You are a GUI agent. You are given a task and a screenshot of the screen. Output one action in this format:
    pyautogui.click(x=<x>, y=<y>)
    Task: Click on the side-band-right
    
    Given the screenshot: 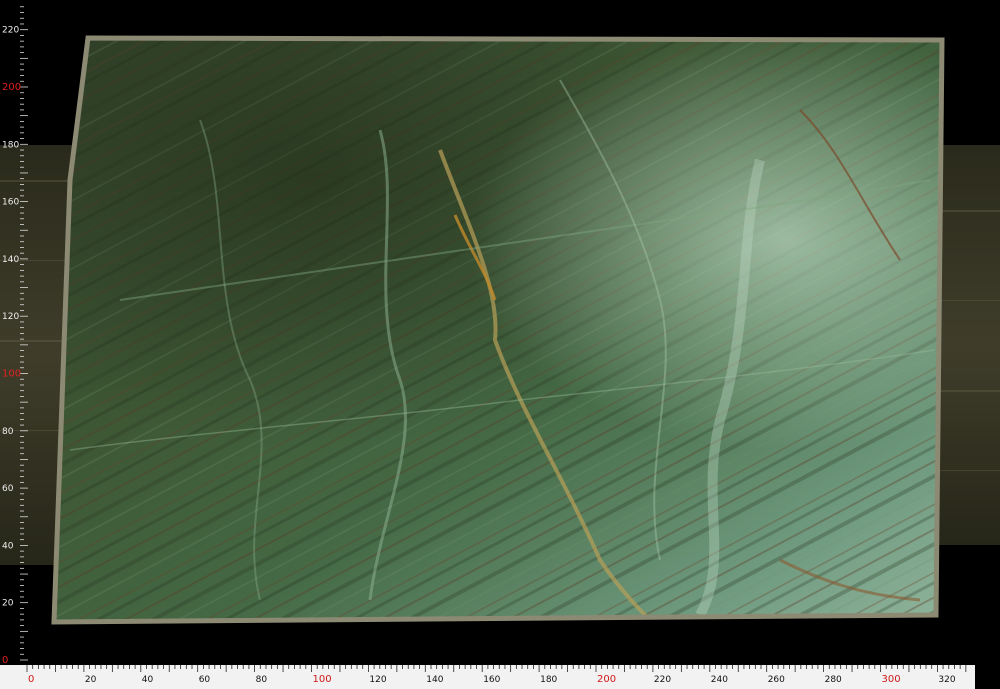 What is the action you would take?
    pyautogui.click(x=967, y=345)
    